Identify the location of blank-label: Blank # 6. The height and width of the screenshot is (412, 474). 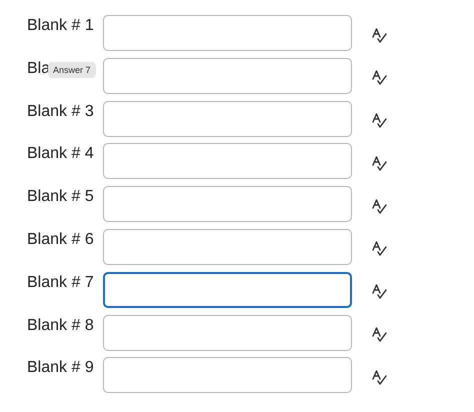
(60, 239).